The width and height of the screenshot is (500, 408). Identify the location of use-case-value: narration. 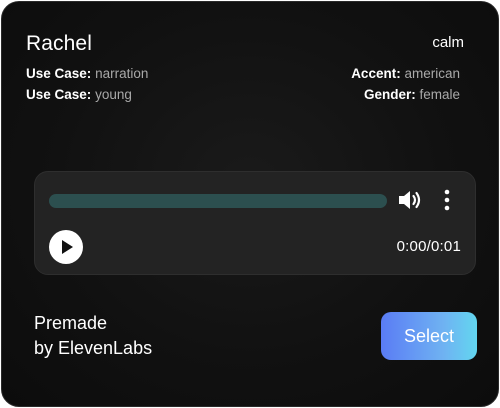
(122, 73).